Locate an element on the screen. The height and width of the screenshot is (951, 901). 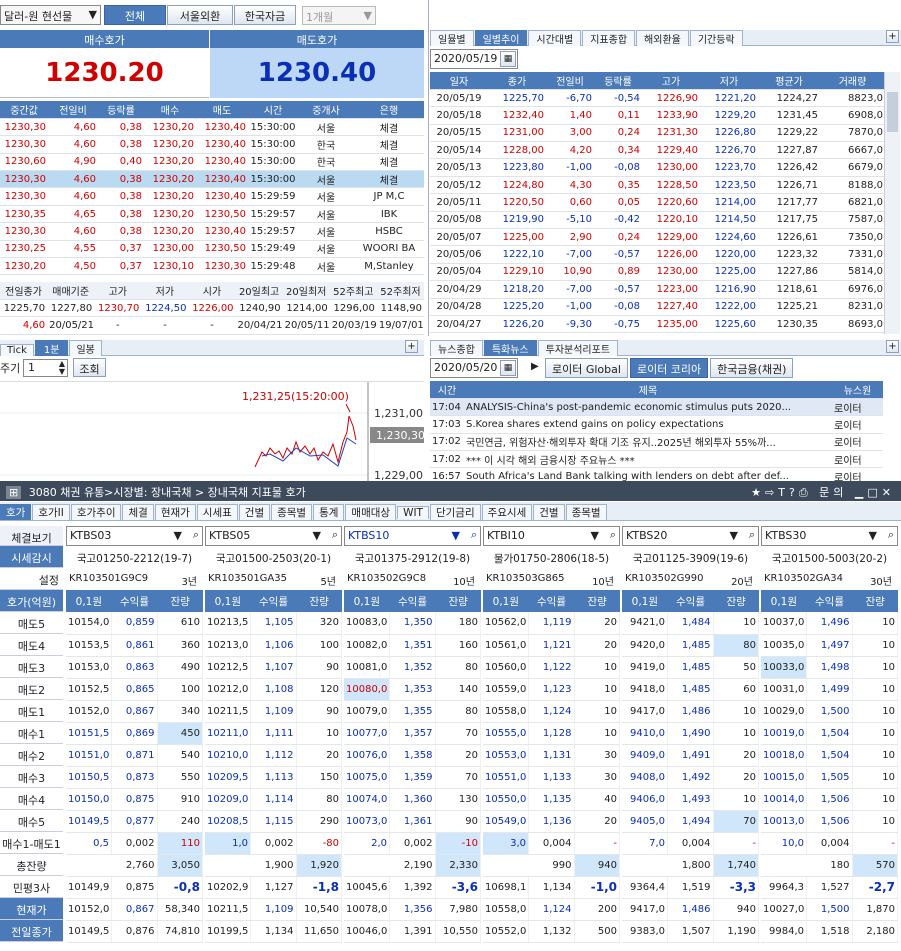
orderbook-row: 10150,5 0,873 550 is located at coordinates (134, 777).